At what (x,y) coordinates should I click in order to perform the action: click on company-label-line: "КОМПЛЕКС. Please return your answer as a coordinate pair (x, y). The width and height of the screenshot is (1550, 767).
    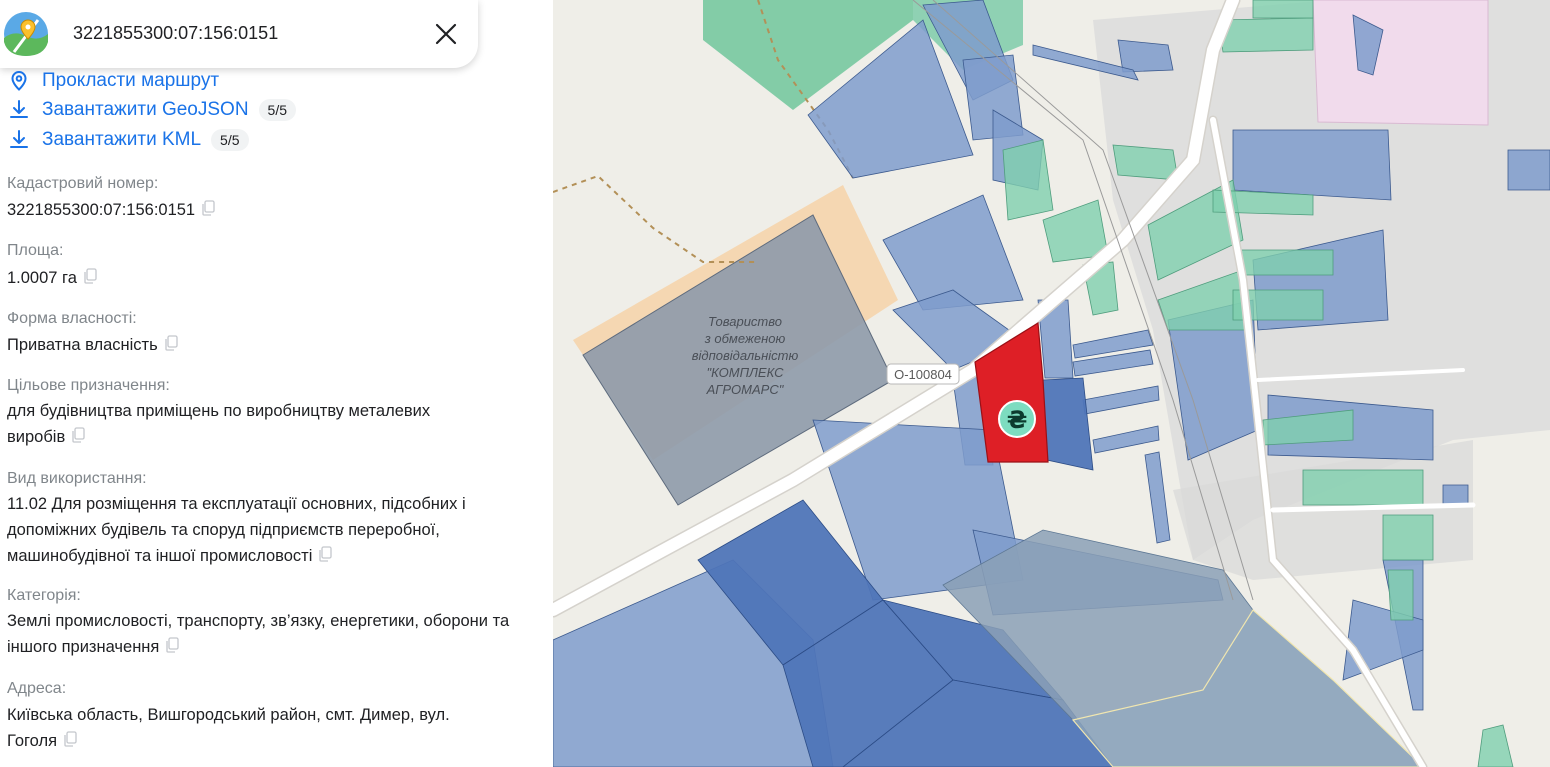
    Looking at the image, I should click on (746, 372).